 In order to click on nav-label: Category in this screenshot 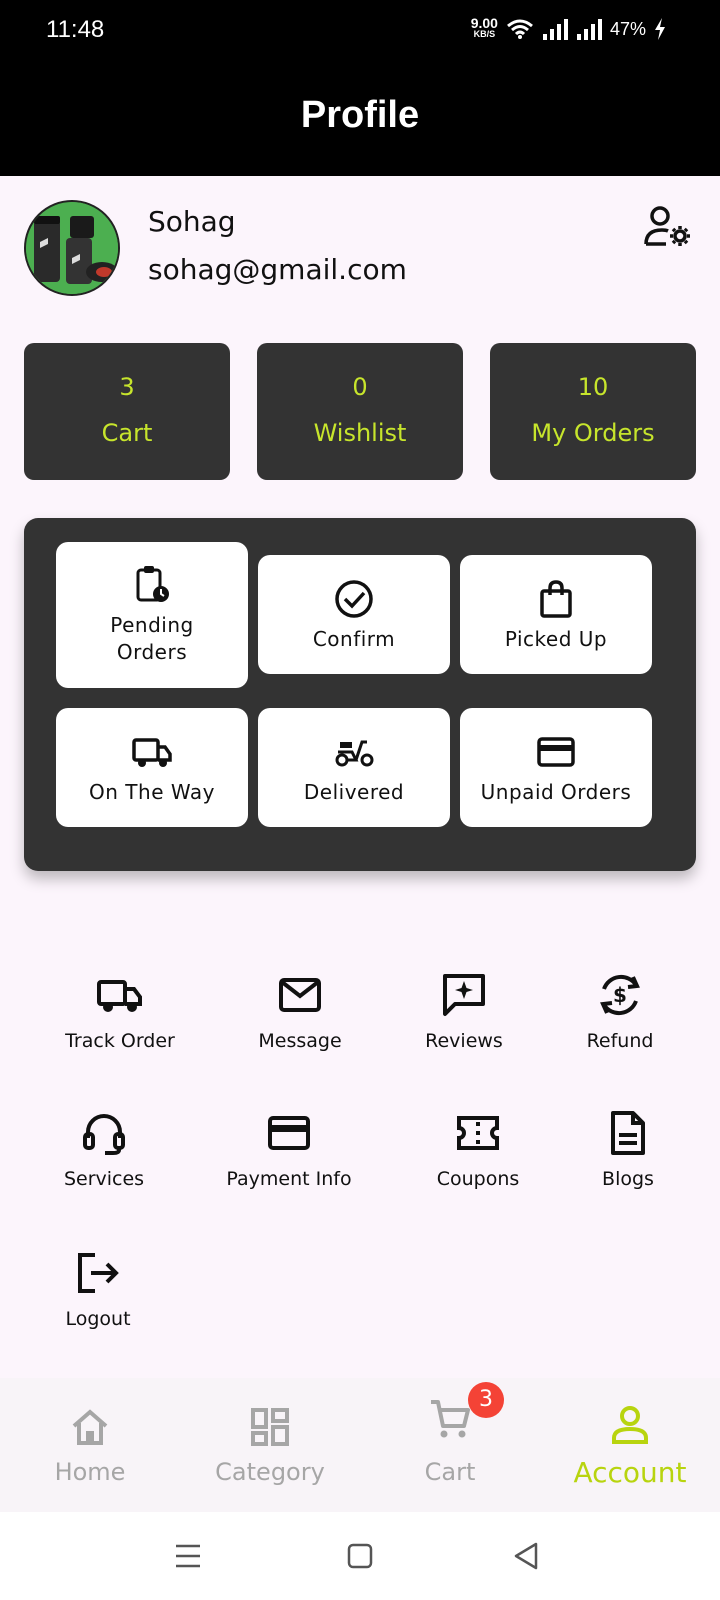, I will do `click(270, 1472)`.